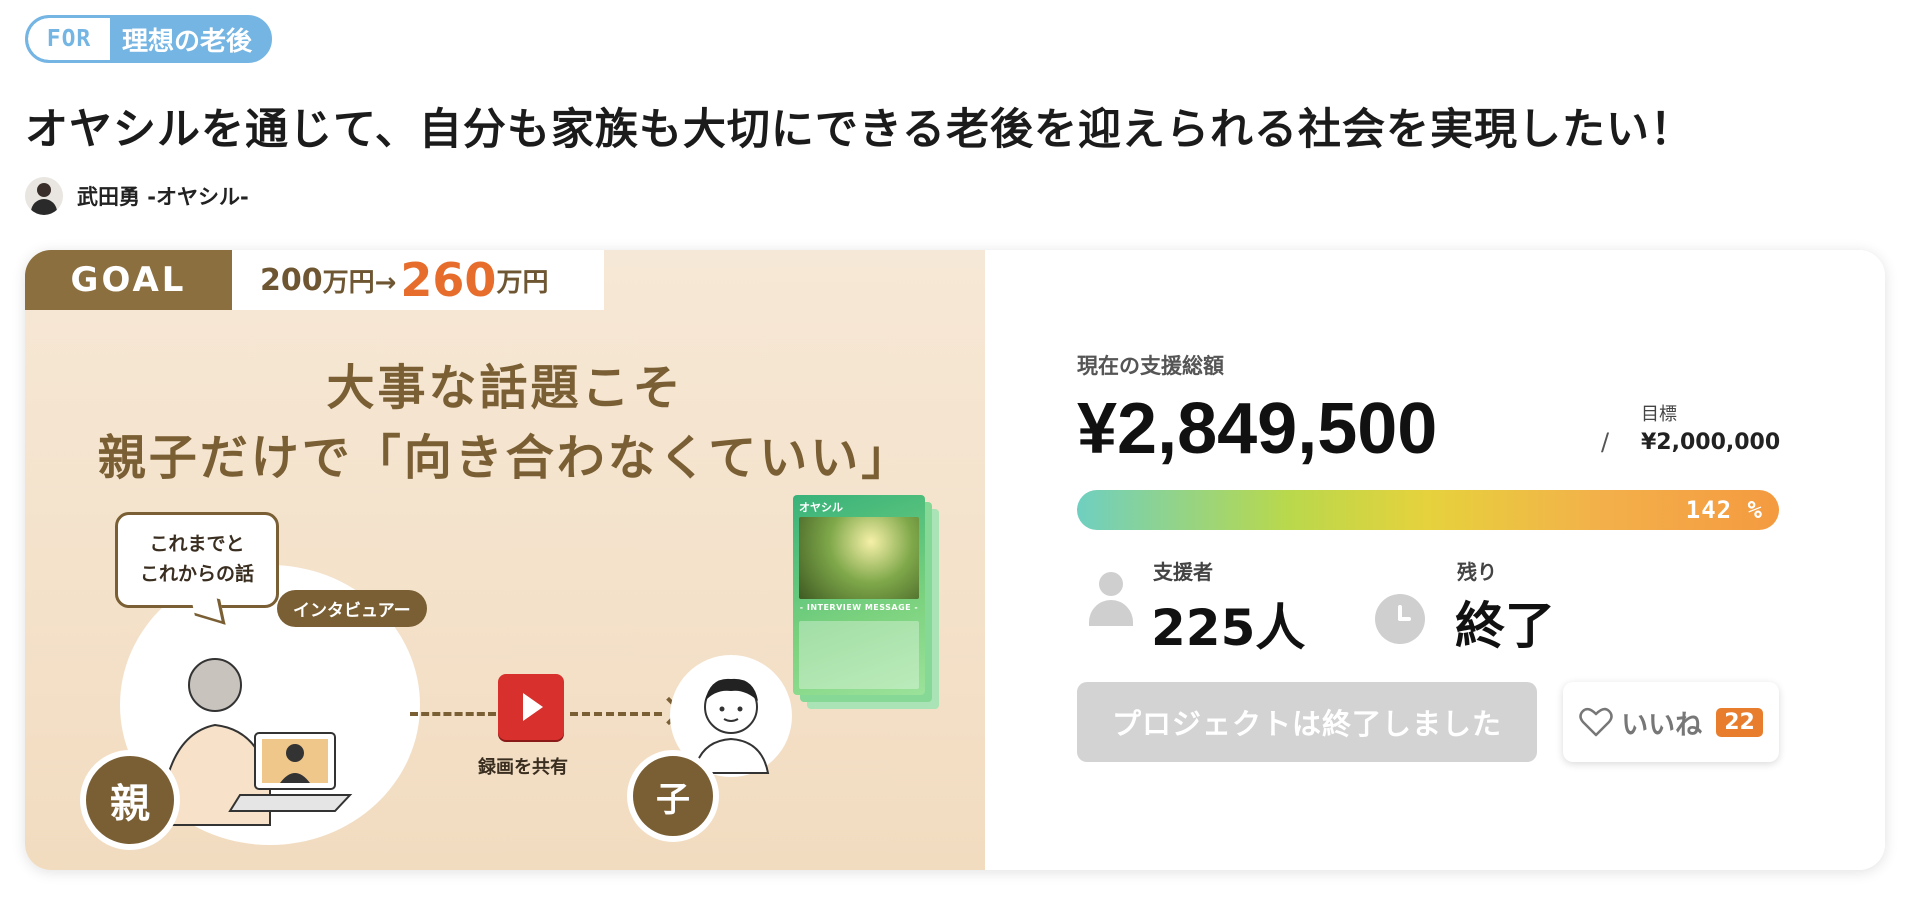 This screenshot has height=901, width=1920. What do you see at coordinates (453, 714) in the screenshot?
I see `flow-line-left` at bounding box center [453, 714].